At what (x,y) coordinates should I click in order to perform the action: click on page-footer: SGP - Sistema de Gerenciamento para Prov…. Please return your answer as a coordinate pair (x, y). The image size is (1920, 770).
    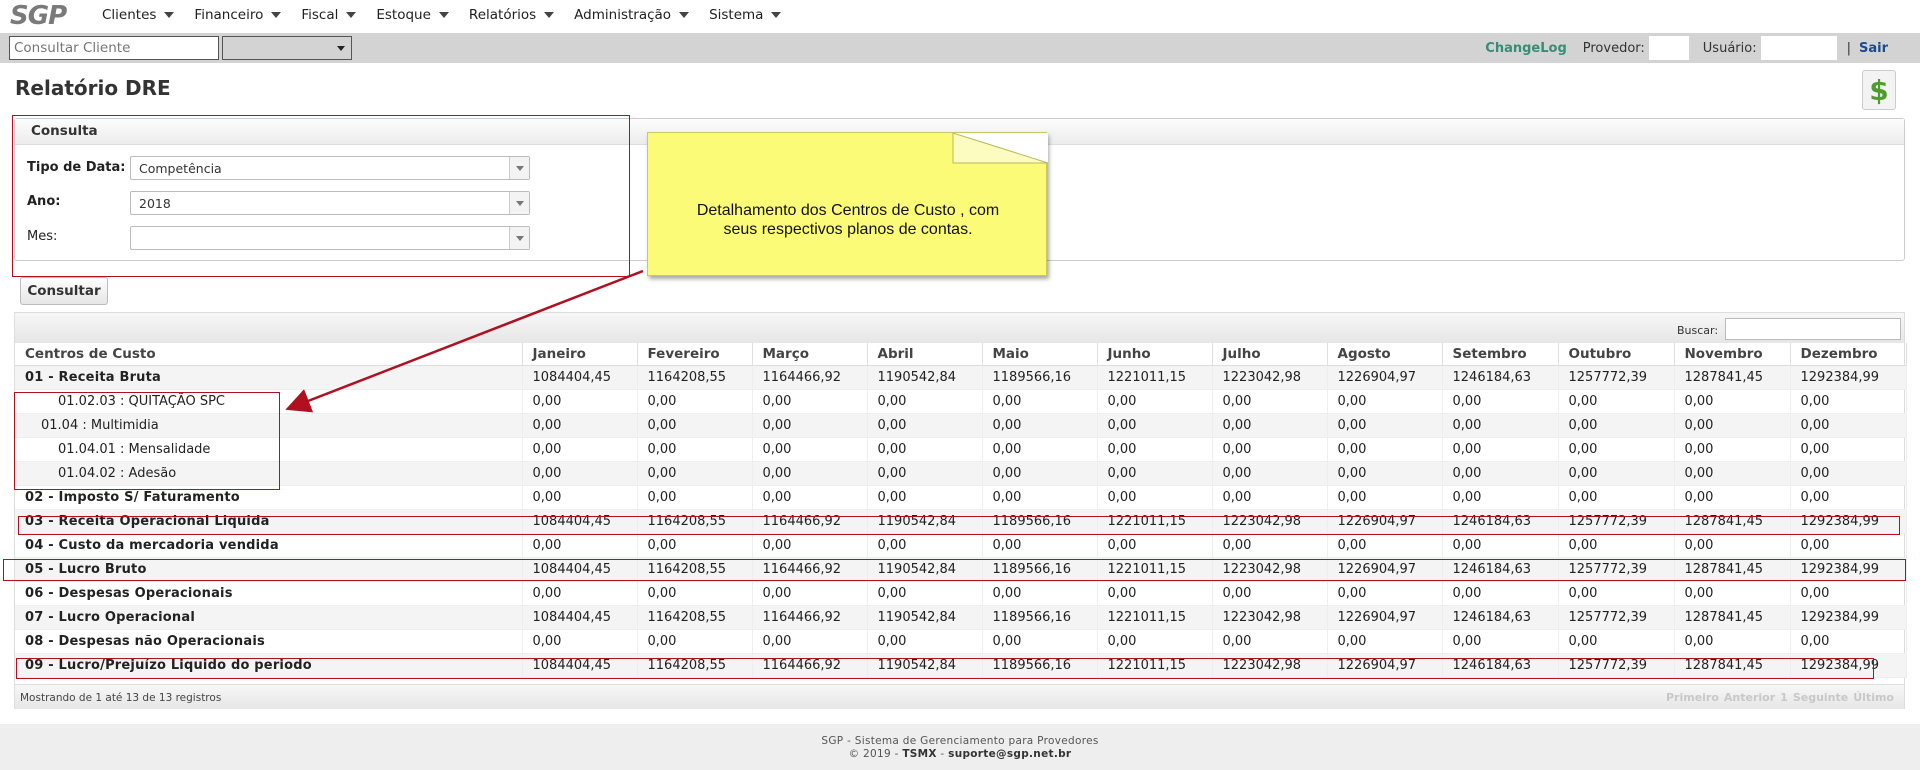
    Looking at the image, I should click on (960, 747).